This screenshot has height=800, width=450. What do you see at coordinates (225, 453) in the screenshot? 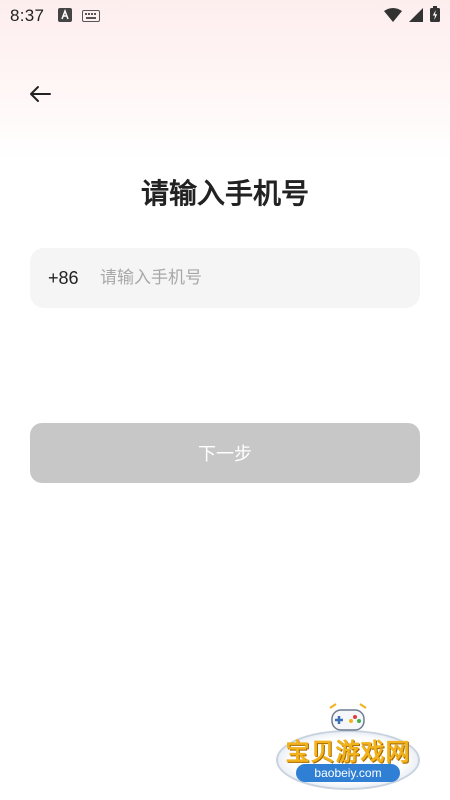
I see `next-button: 下一步` at bounding box center [225, 453].